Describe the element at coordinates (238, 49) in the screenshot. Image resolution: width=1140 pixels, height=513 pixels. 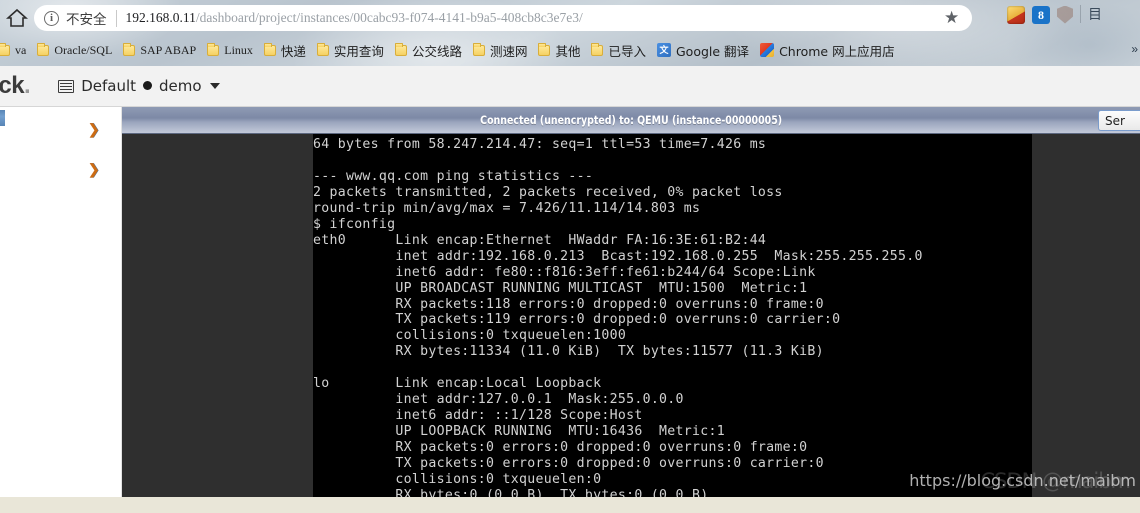
I see `bookmark-label: Linux` at that location.